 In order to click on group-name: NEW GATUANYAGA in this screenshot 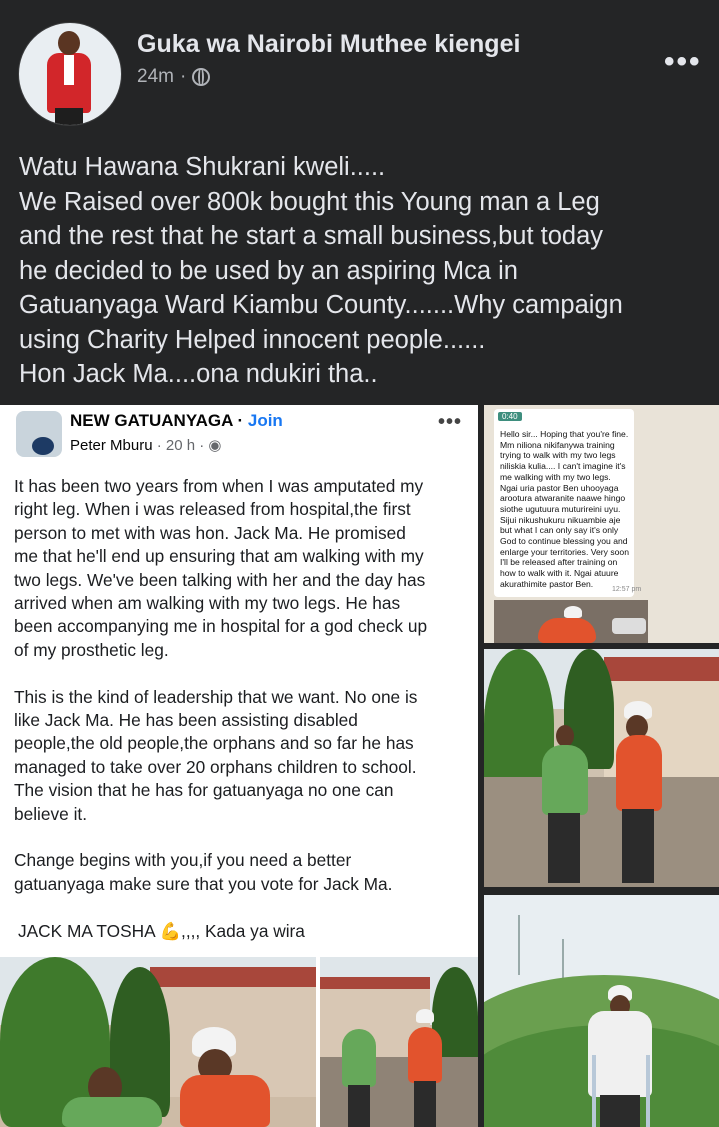, I will do `click(151, 420)`.